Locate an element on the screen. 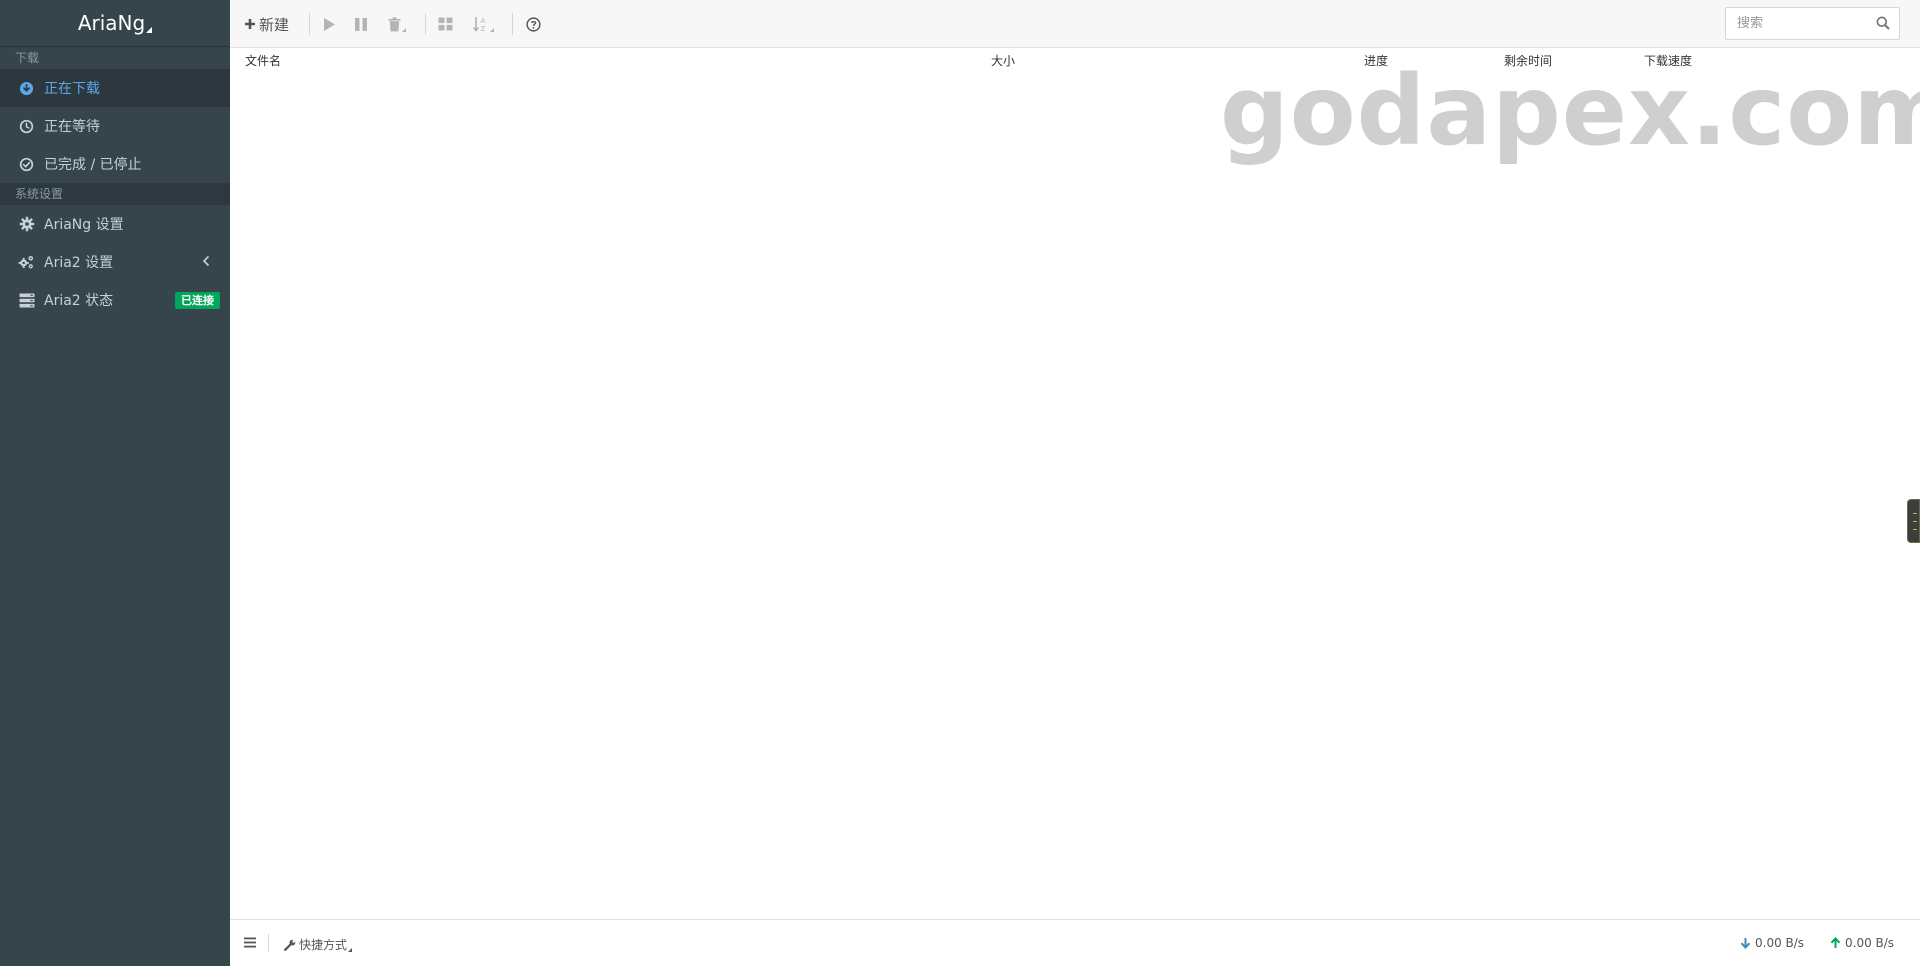  download-circle-icon is located at coordinates (26, 88).